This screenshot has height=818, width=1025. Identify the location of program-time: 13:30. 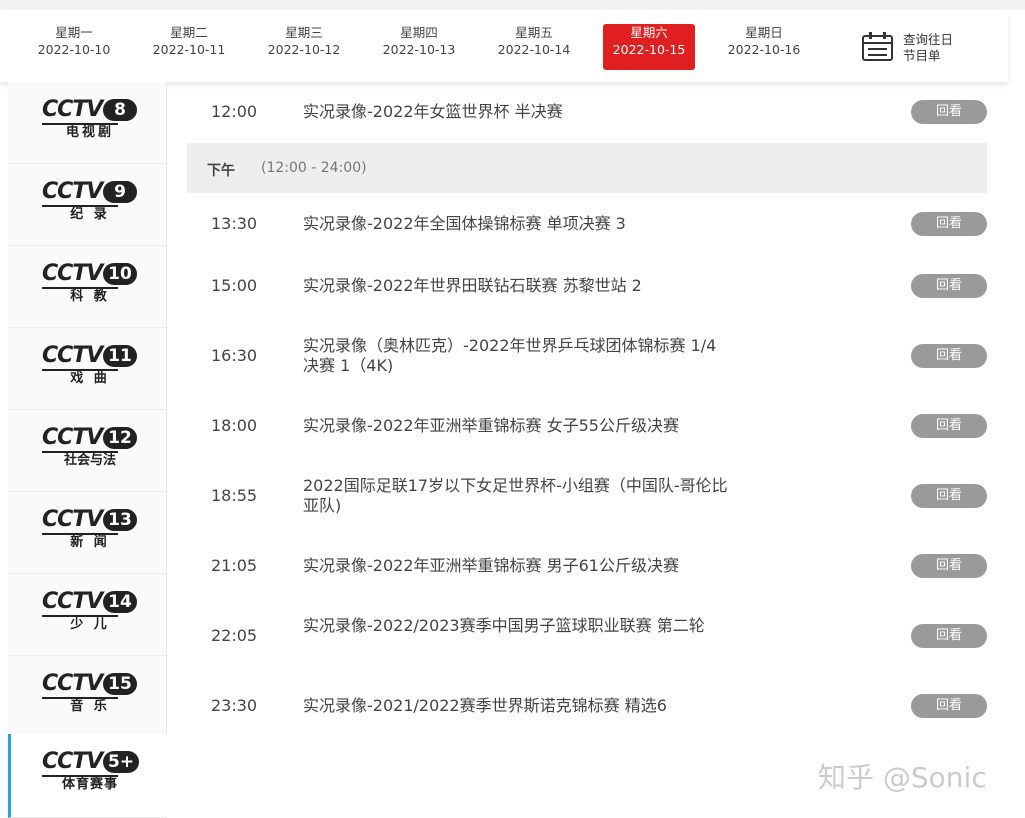
(234, 223).